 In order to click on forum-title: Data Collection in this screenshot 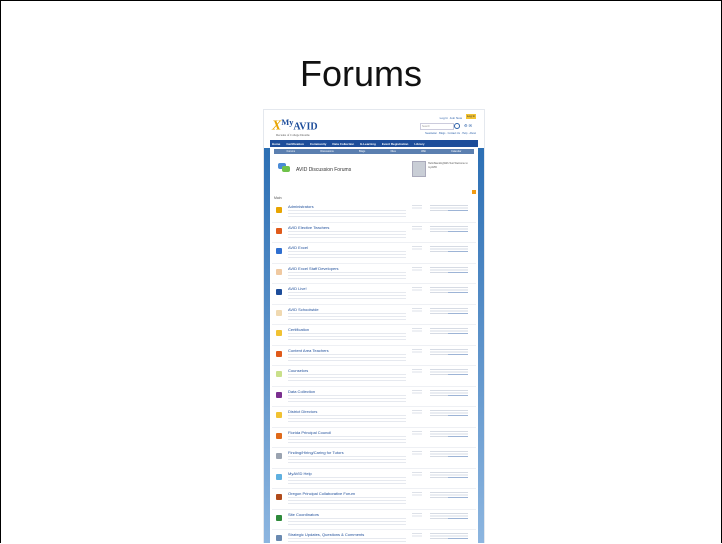, I will do `click(301, 391)`.